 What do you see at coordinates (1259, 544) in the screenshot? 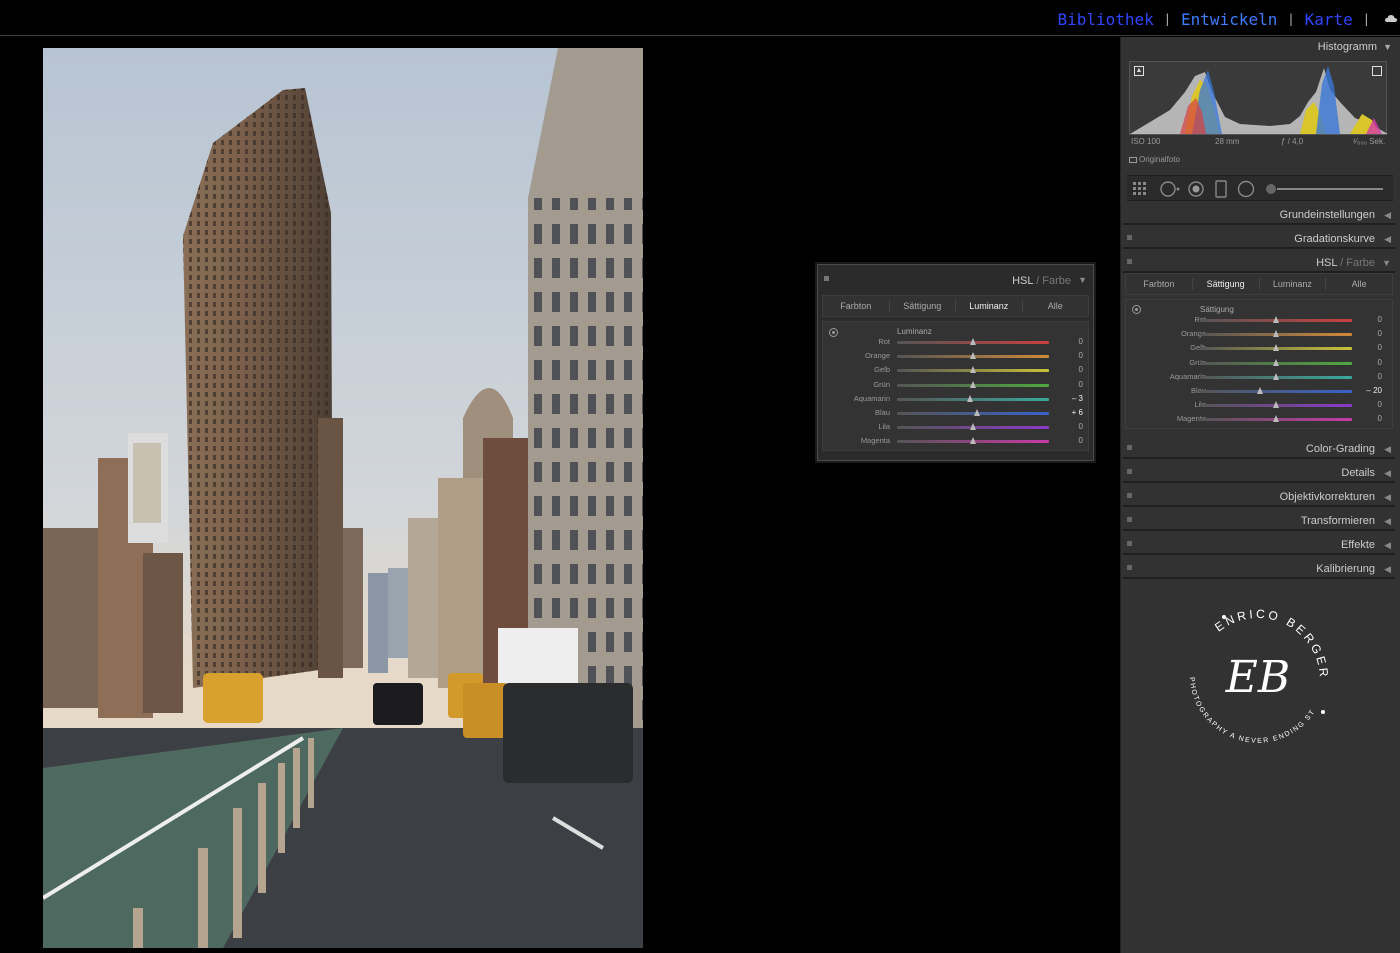
I see `section-effekte: Effekte ◀` at bounding box center [1259, 544].